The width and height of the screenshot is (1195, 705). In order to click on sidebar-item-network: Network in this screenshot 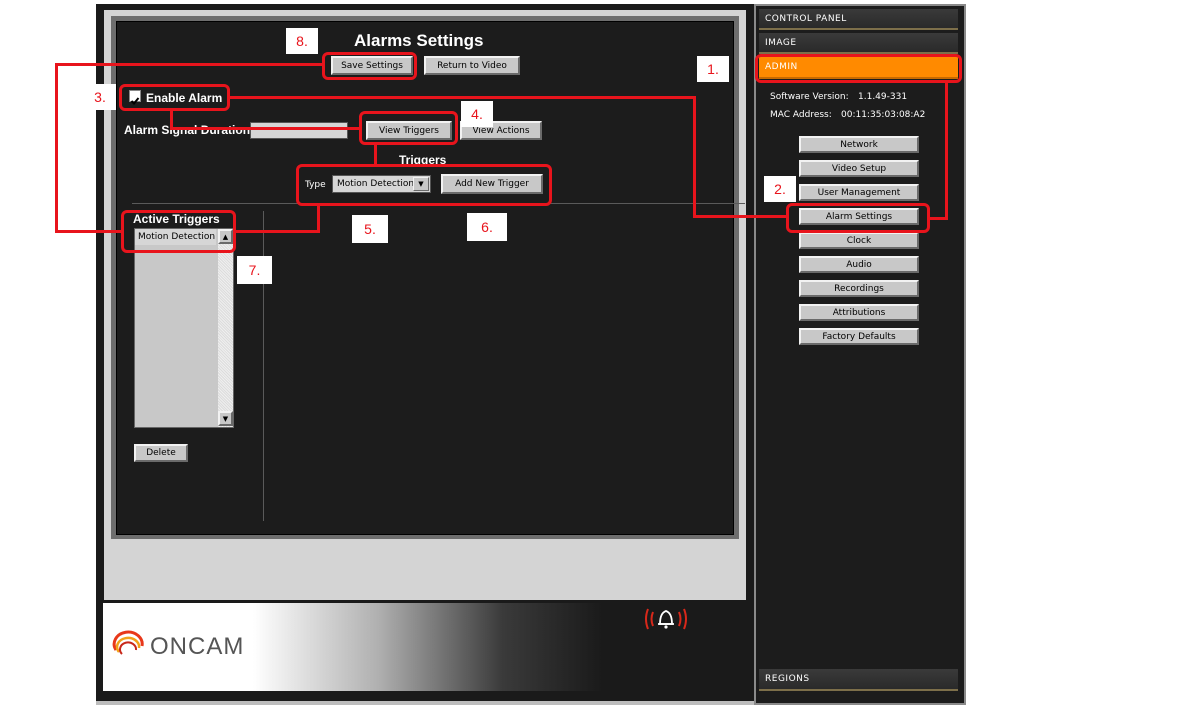, I will do `click(859, 144)`.